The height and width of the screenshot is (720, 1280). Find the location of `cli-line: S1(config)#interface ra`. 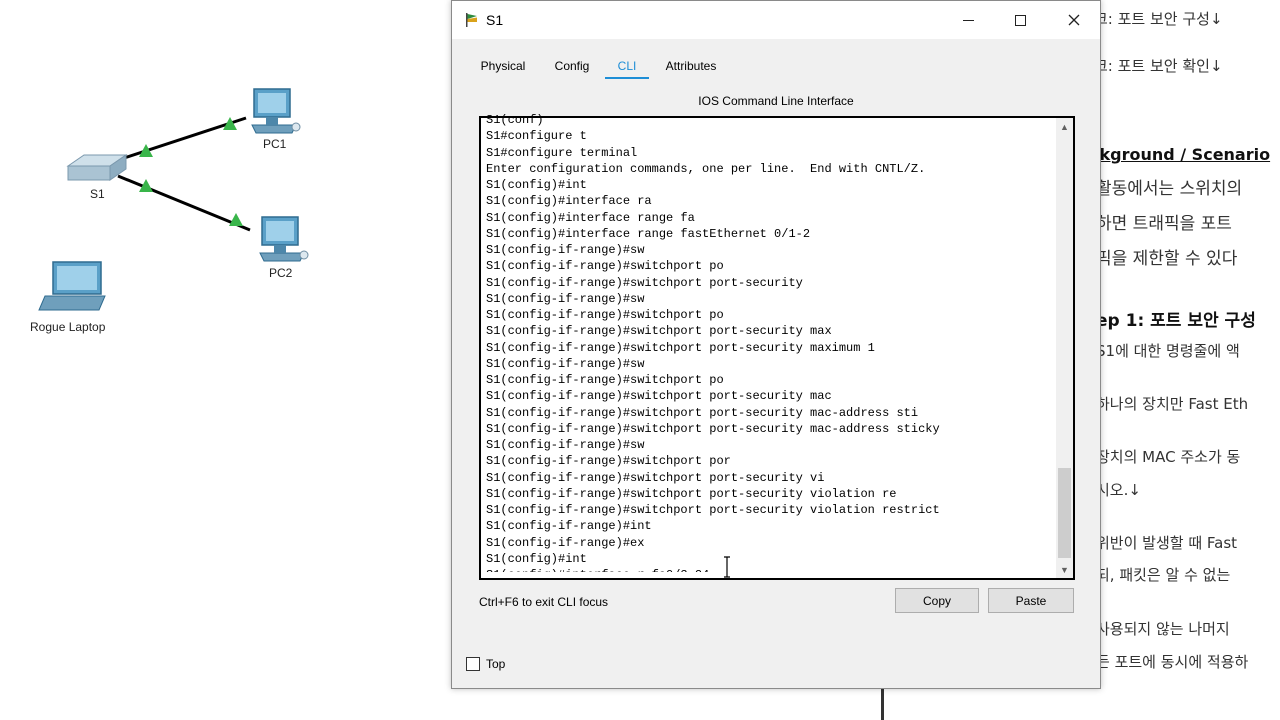

cli-line: S1(config)#interface ra is located at coordinates (569, 201).